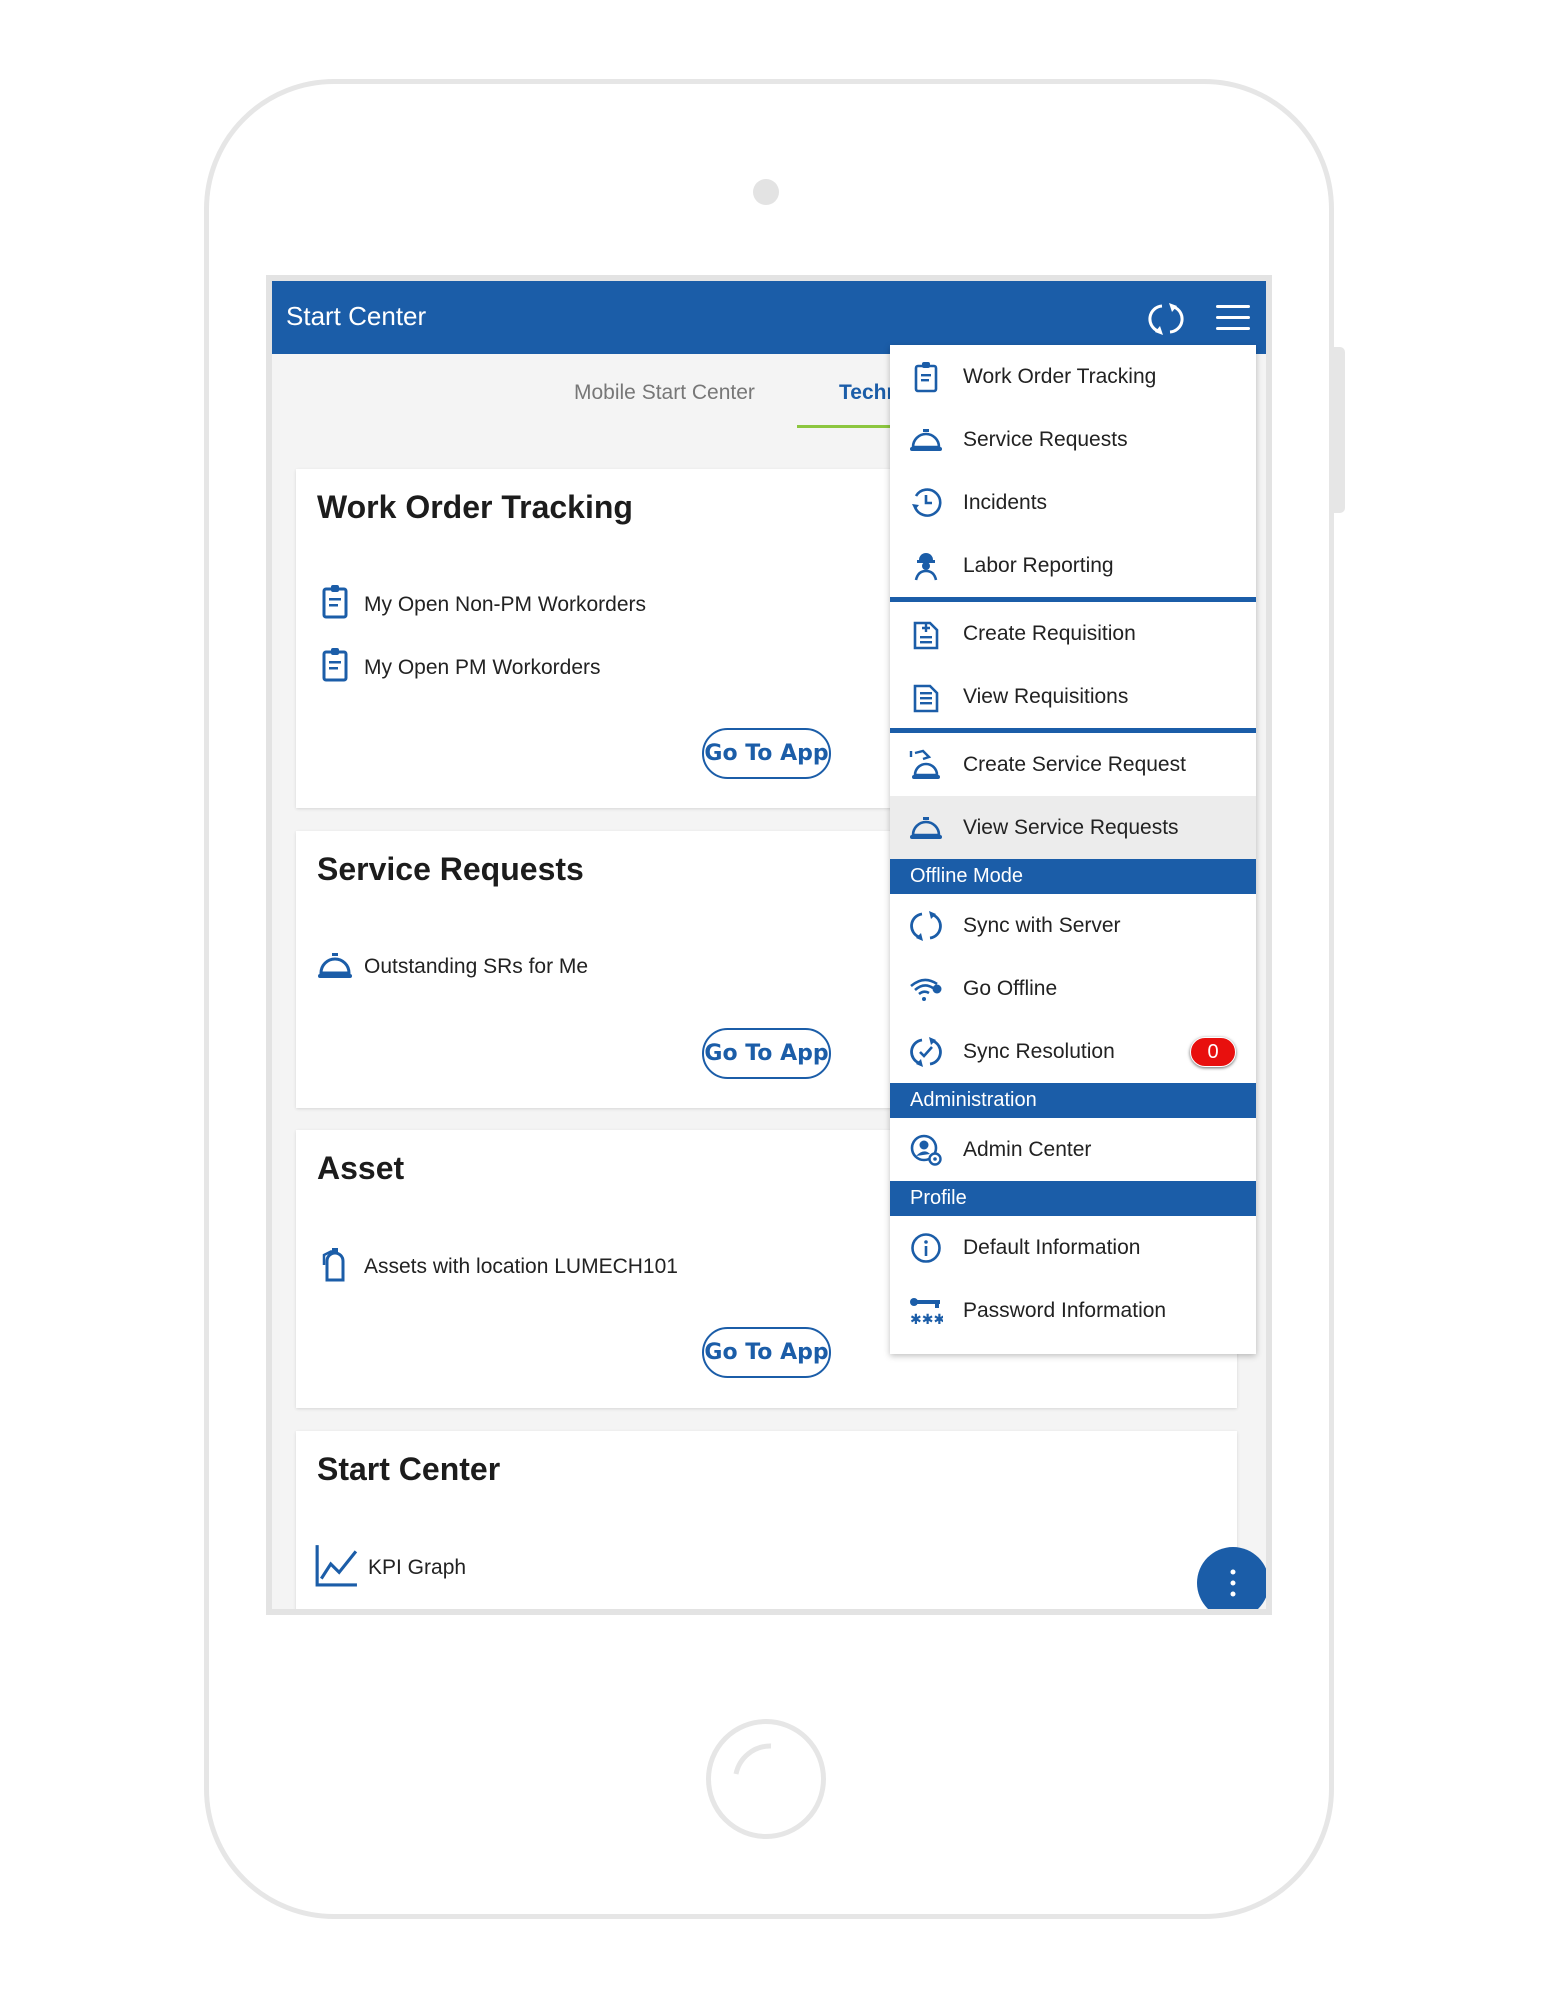 The height and width of the screenshot is (2000, 1545). I want to click on menu-item-view-requisitions: View Requisitions, so click(1073, 696).